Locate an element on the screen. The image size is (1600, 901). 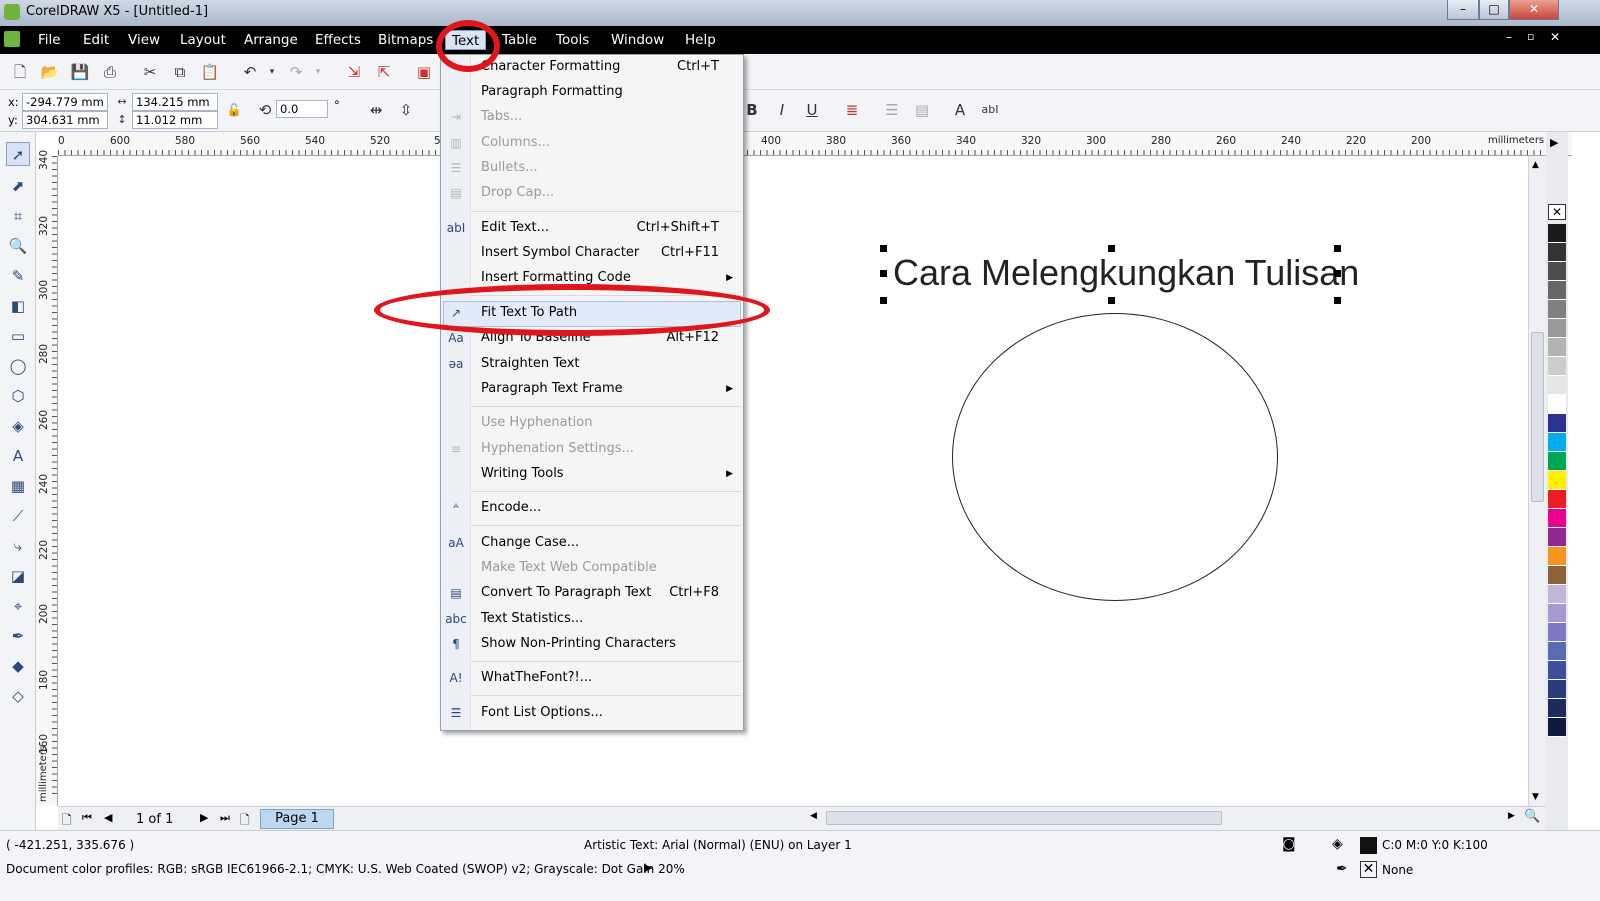
redo-dropdown-icon: ▾ is located at coordinates (318, 72).